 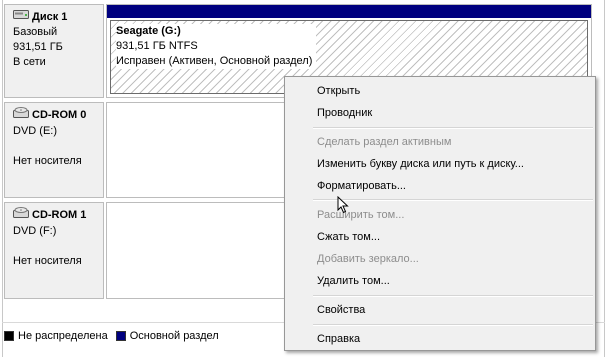 I want to click on disk-1-title: Диск 1, so click(x=50, y=16).